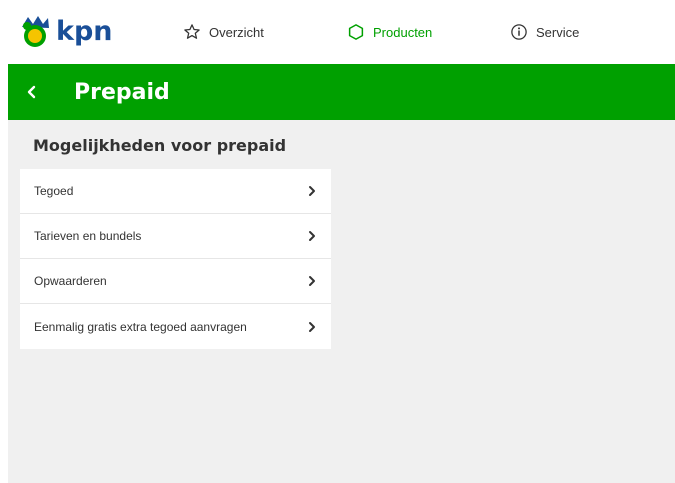 Image resolution: width=675 pixels, height=483 pixels. I want to click on page-header-bar: Prepaid, so click(341, 92).